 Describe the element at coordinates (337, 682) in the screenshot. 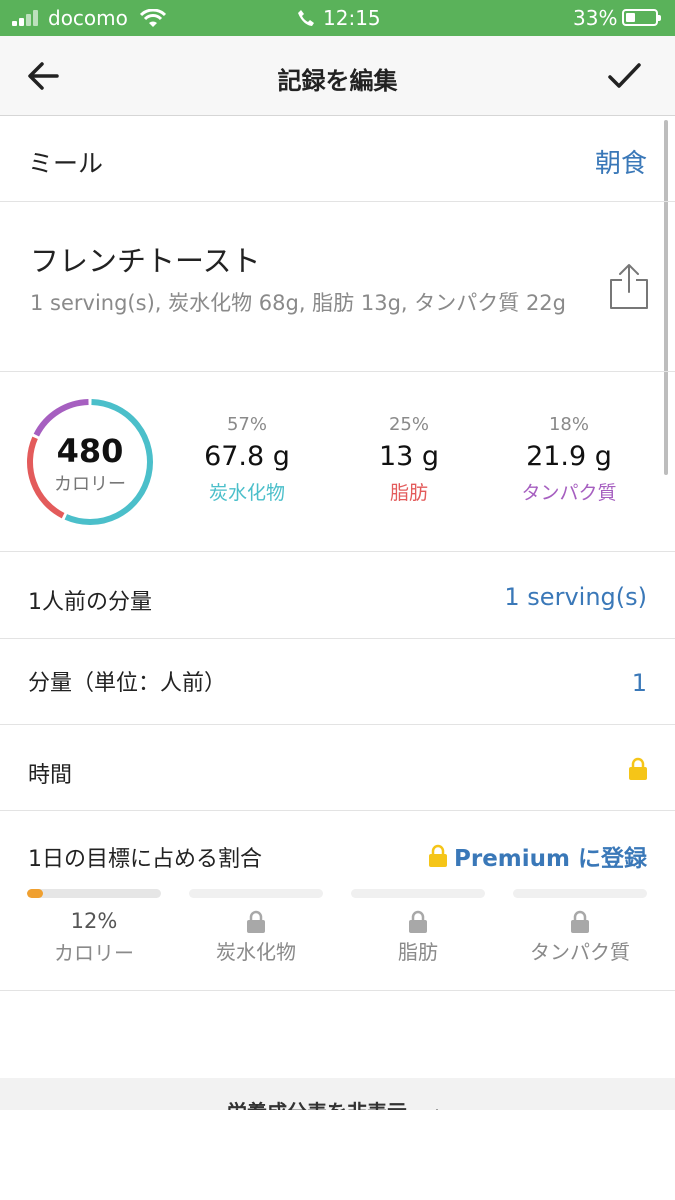

I see `quantity-row: 分量（単位：人前） 1` at that location.